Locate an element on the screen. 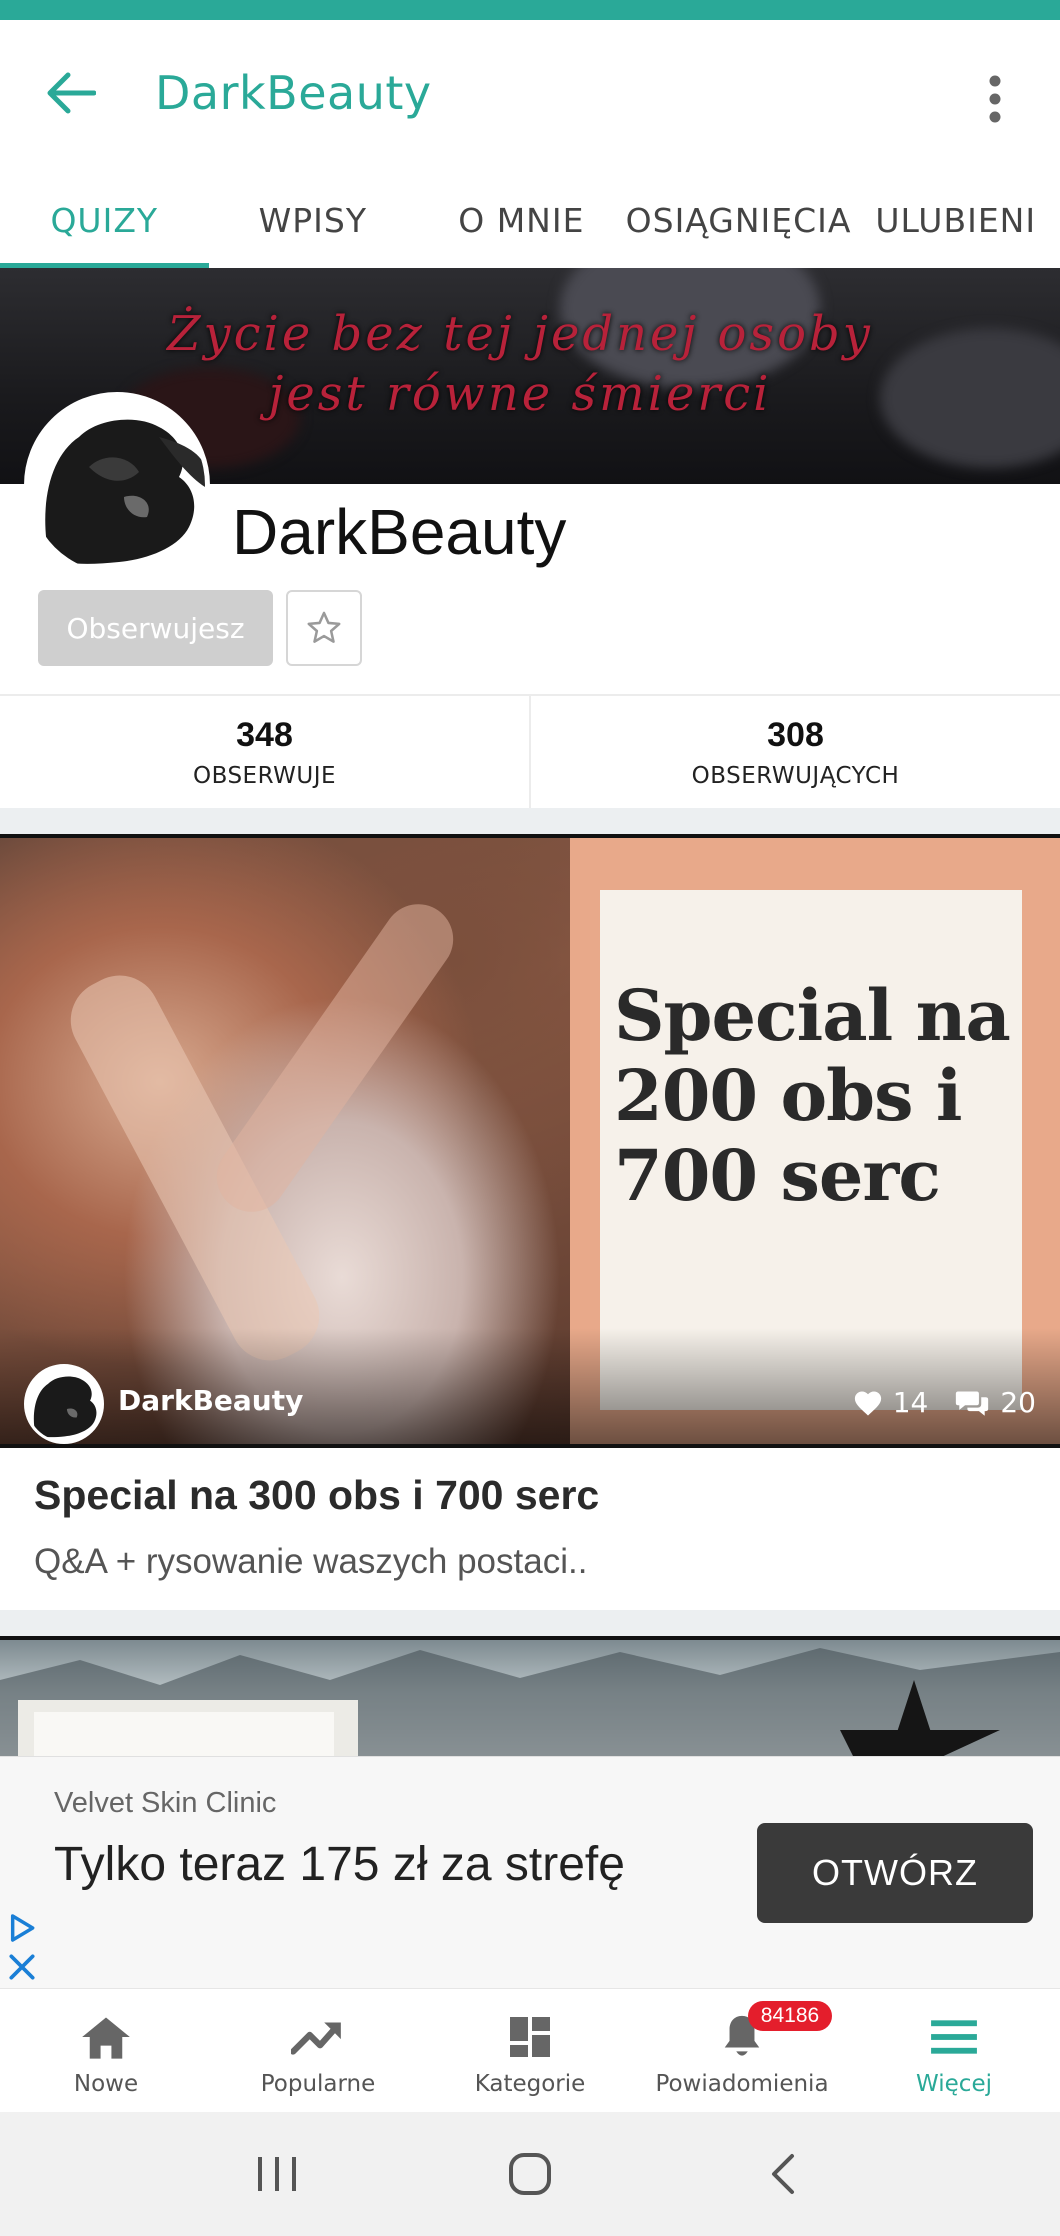  followers-count: 308 is located at coordinates (795, 734).